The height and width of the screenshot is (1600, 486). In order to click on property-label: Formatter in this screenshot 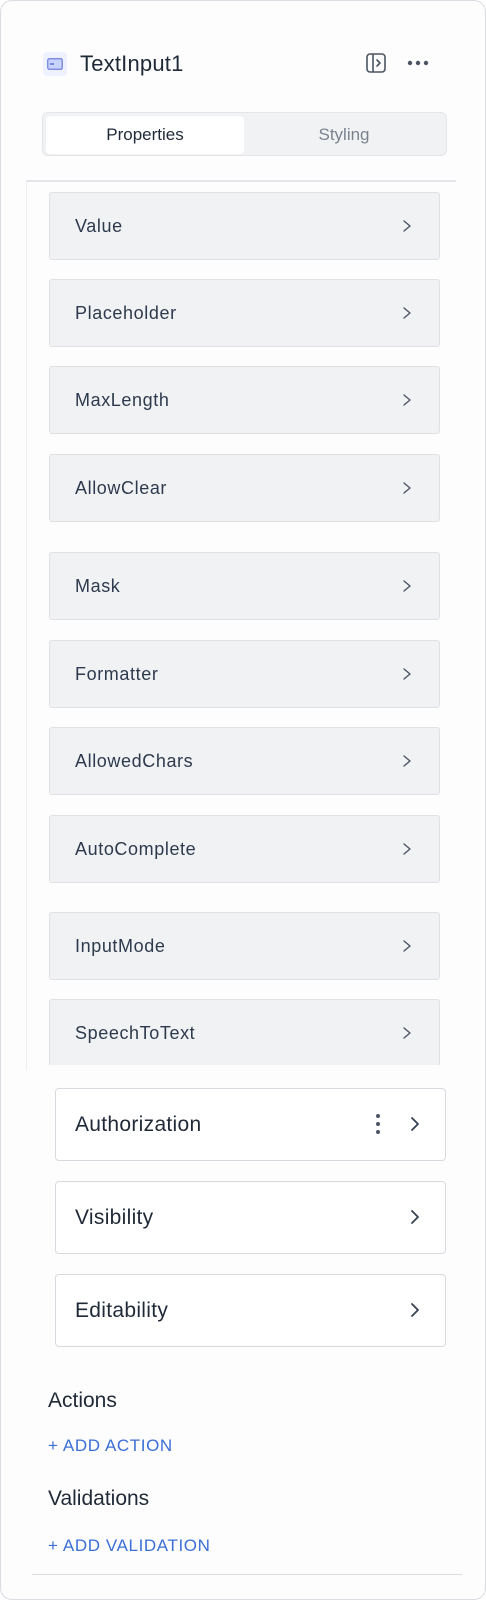, I will do `click(117, 674)`.